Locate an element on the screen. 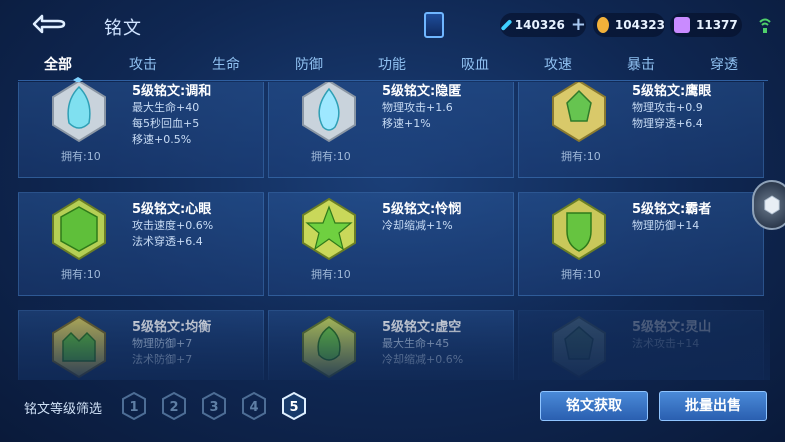 This screenshot has width=785, height=442. inscription-name: 5级铭文:灵山 is located at coordinates (672, 327).